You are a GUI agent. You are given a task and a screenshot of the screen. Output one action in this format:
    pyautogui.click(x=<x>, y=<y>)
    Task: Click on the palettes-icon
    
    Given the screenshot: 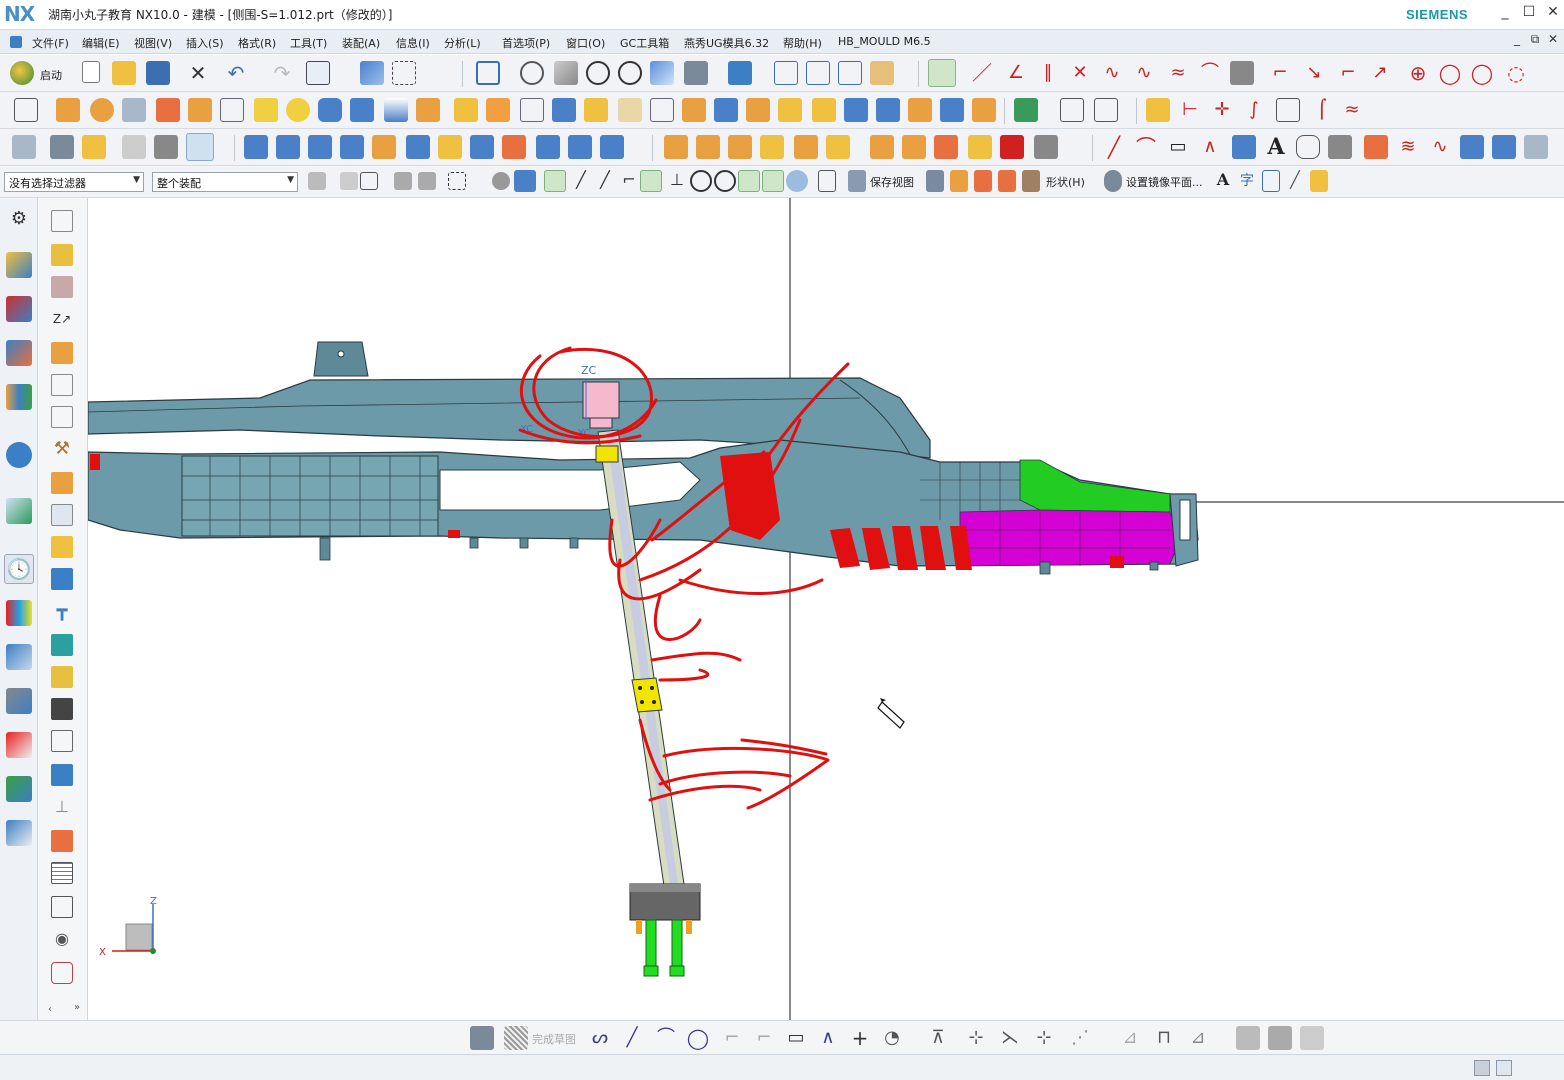 What is the action you would take?
    pyautogui.click(x=19, y=833)
    